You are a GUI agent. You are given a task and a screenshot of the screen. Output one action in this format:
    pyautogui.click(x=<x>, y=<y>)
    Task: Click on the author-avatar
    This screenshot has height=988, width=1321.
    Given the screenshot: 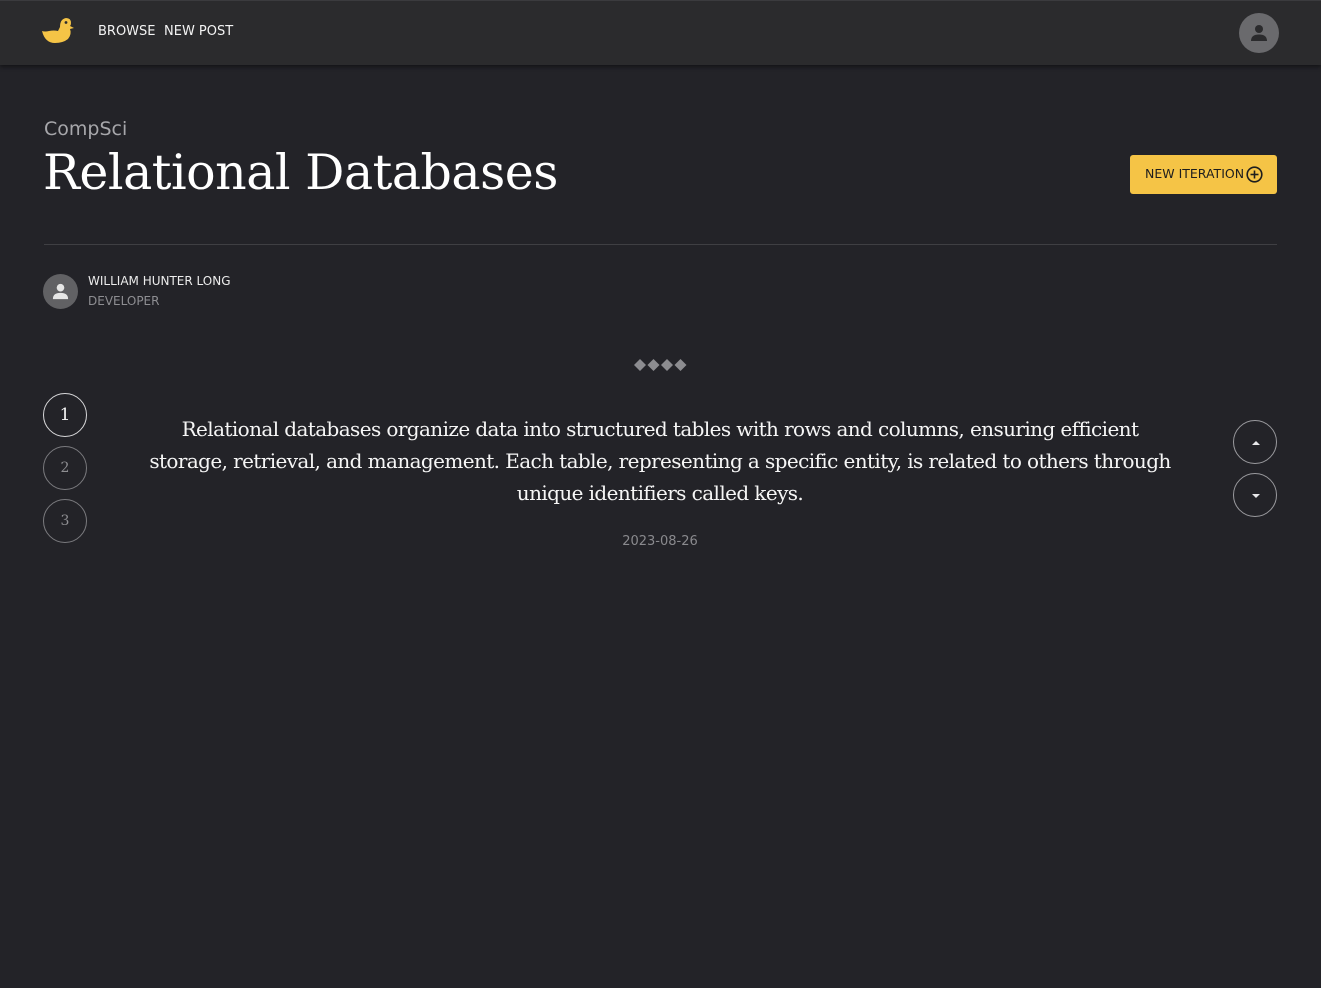 What is the action you would take?
    pyautogui.click(x=60, y=291)
    